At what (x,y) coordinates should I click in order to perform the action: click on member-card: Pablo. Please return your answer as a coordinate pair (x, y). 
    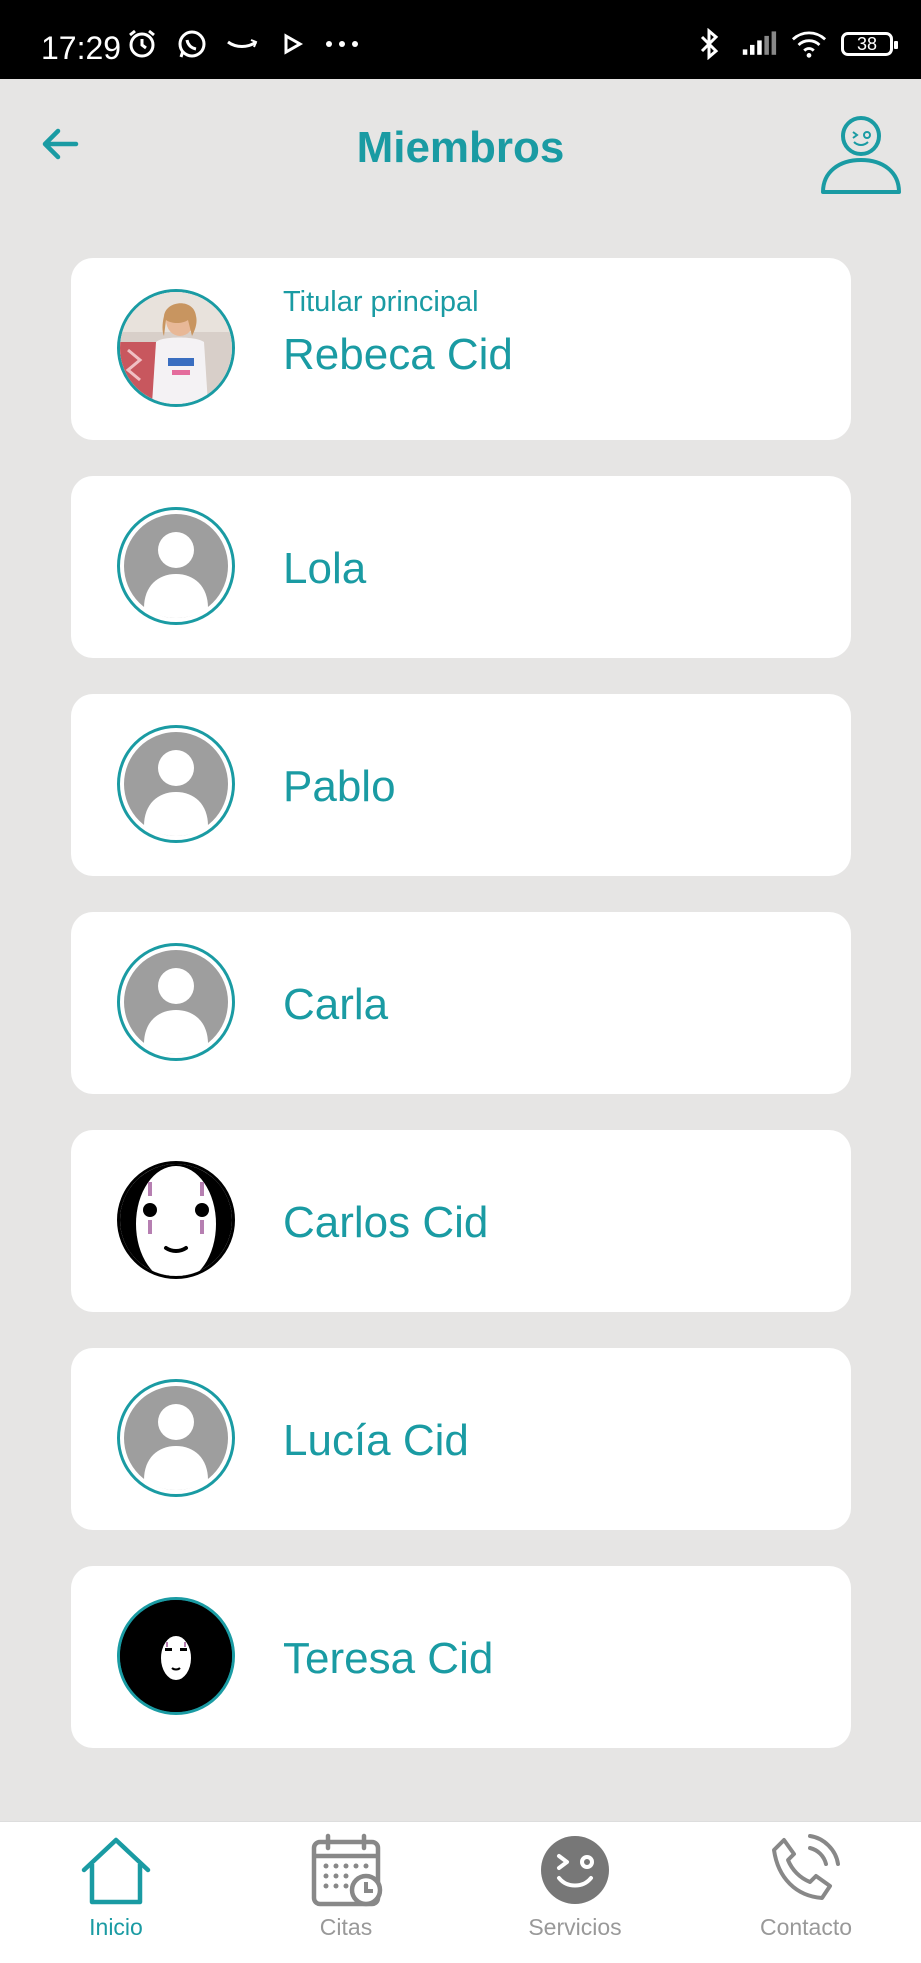
    Looking at the image, I should click on (461, 785).